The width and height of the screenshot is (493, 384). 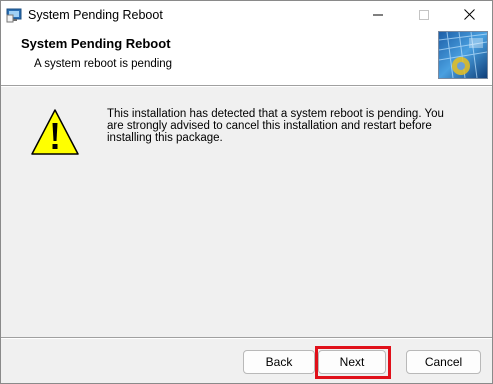 I want to click on cancel-button: Cancel, so click(x=443, y=362).